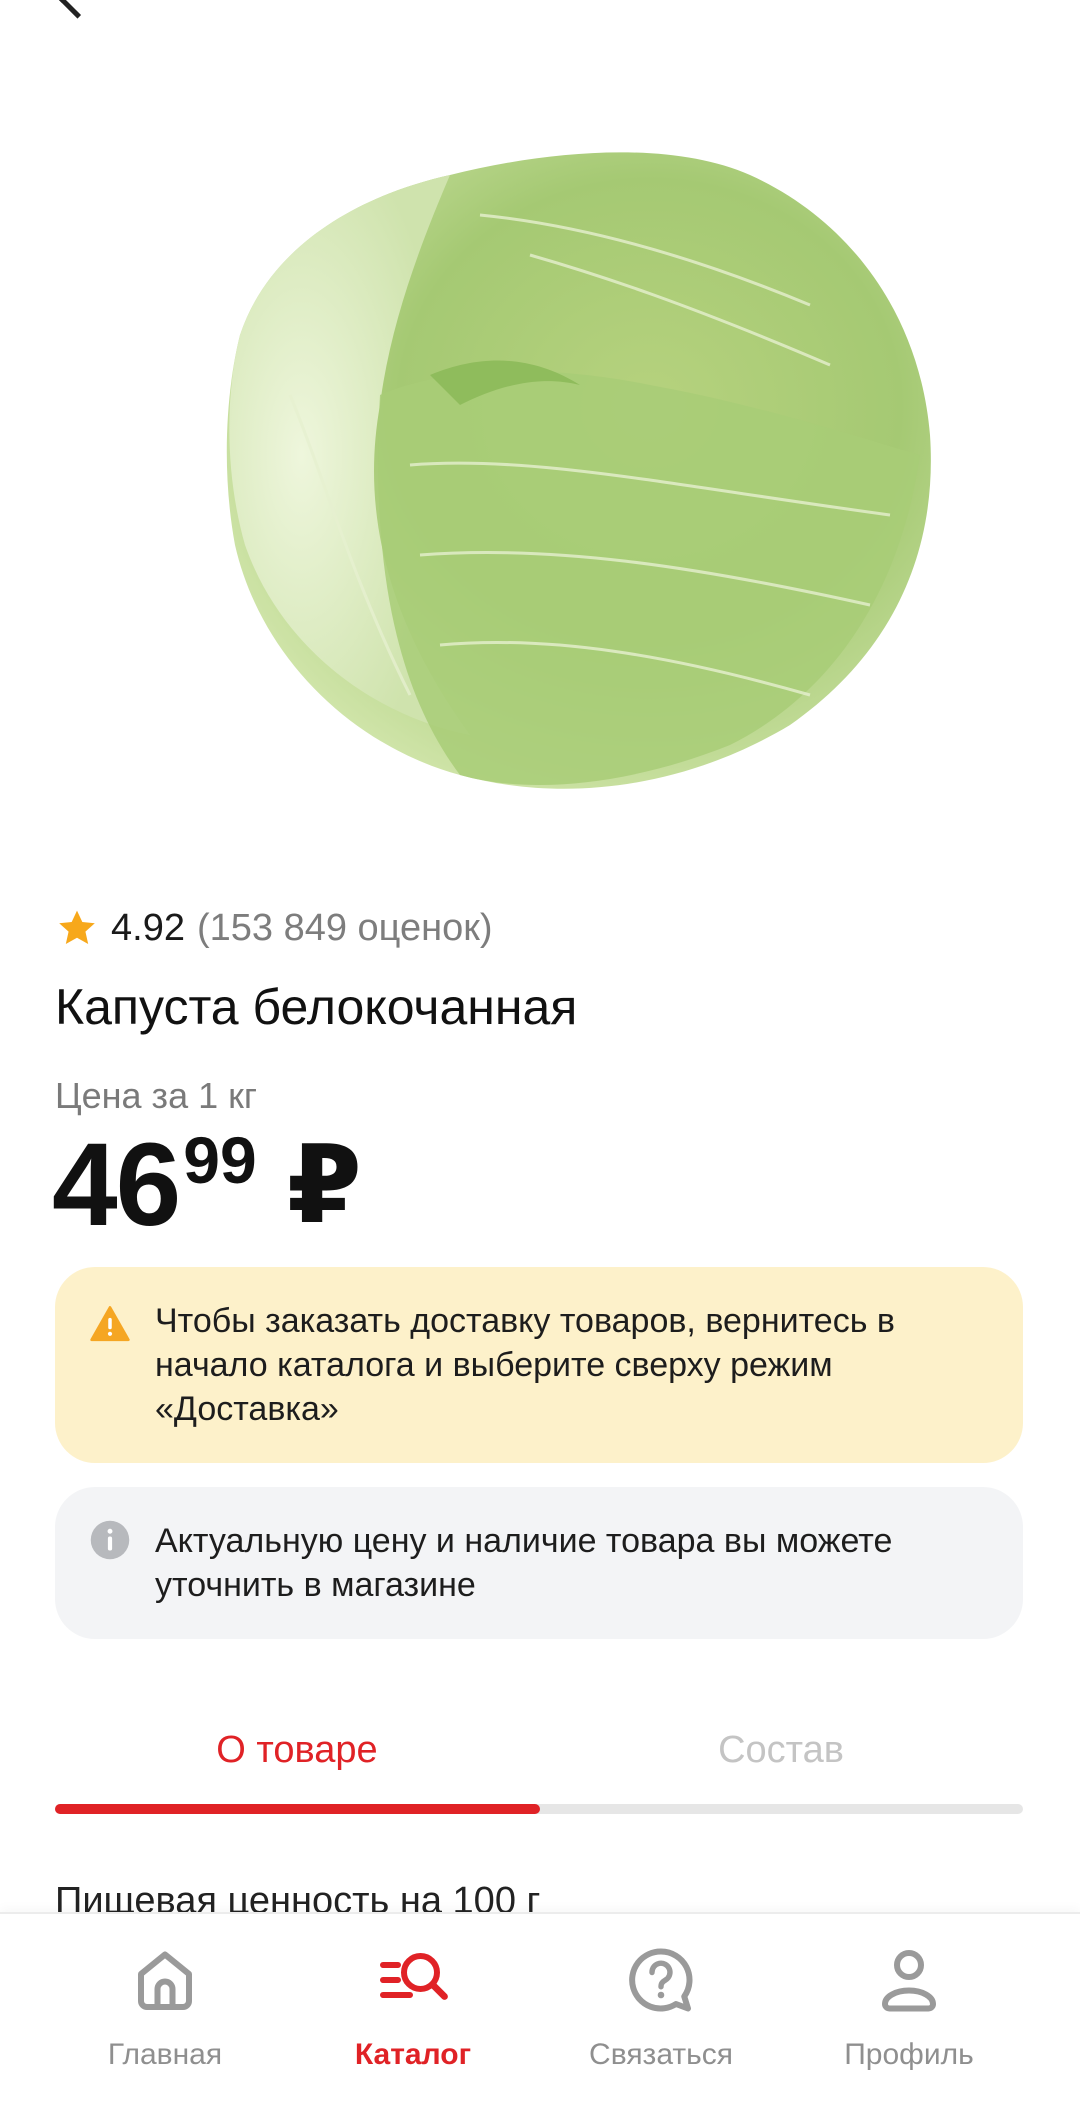 This screenshot has height=2102, width=1080. I want to click on home-icon, so click(165, 1980).